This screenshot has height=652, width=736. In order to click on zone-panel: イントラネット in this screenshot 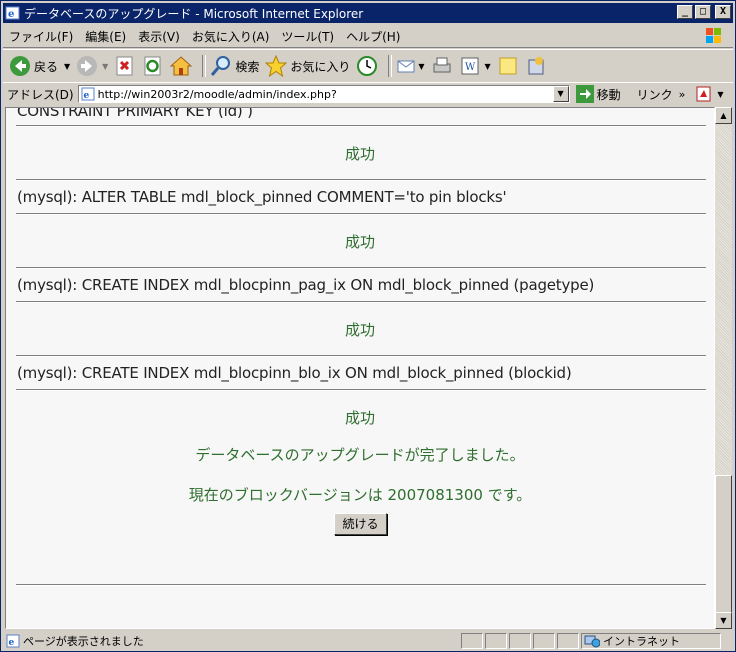, I will do `click(651, 641)`.